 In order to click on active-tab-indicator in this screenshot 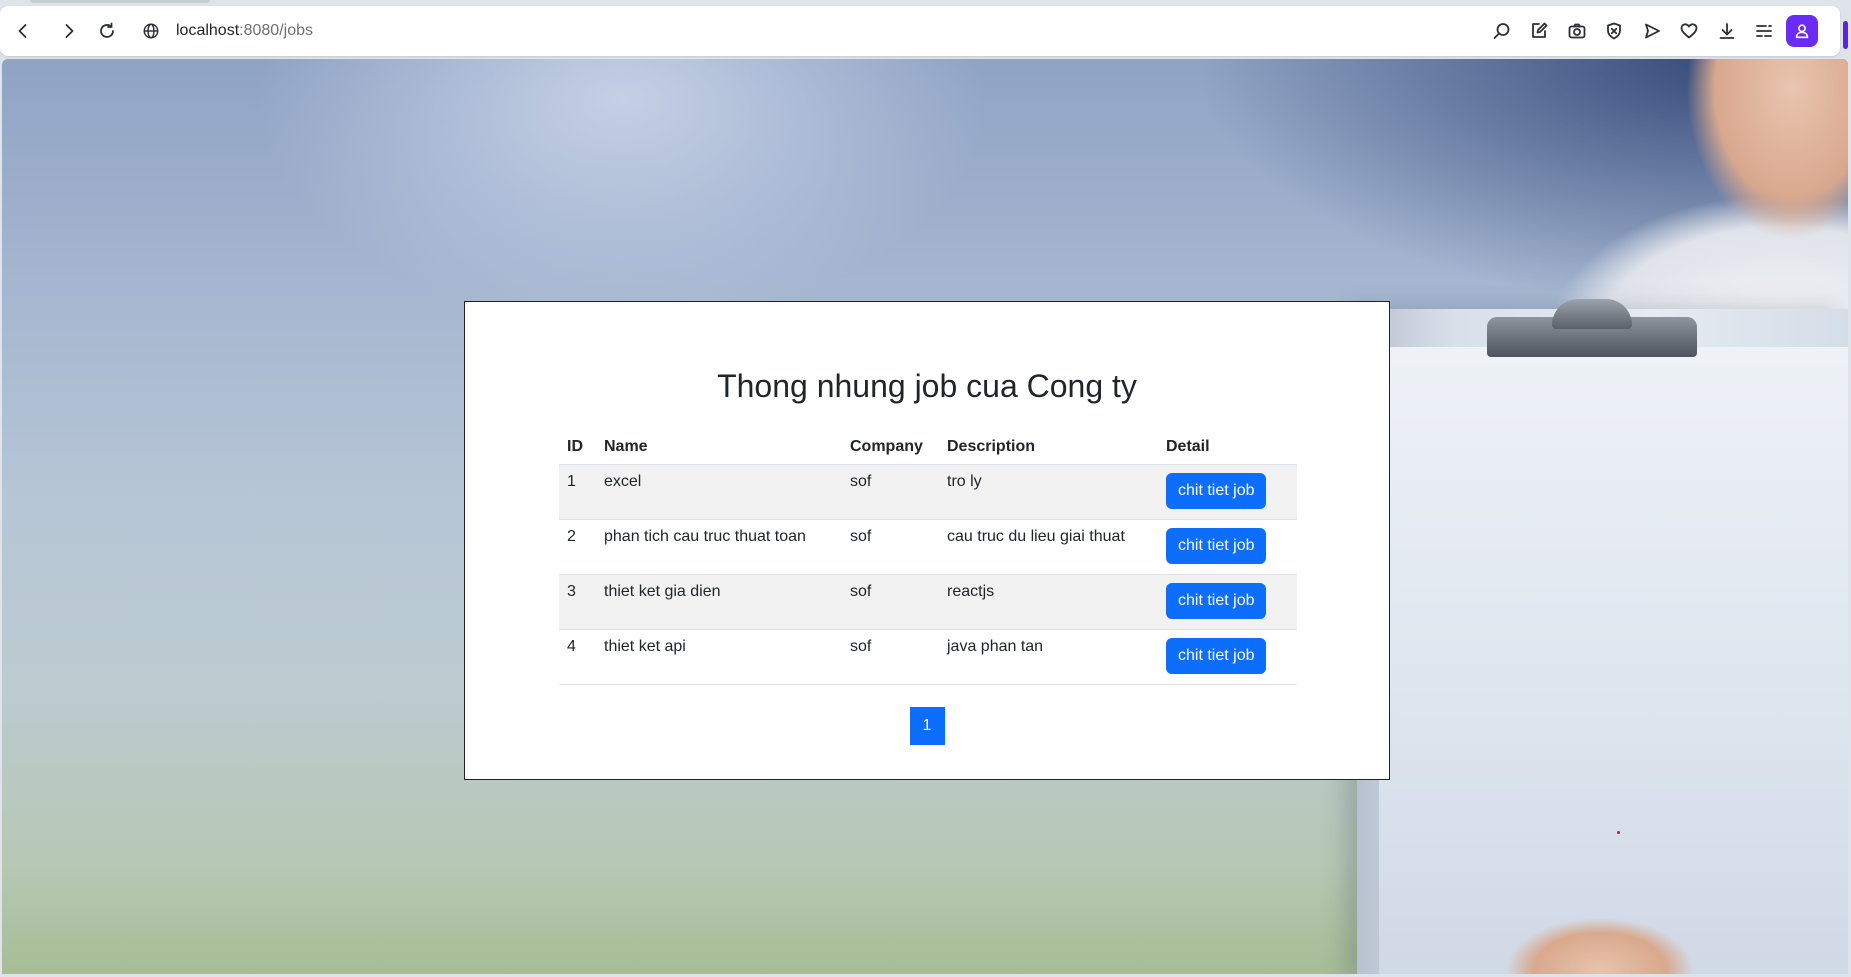, I will do `click(120, 1)`.